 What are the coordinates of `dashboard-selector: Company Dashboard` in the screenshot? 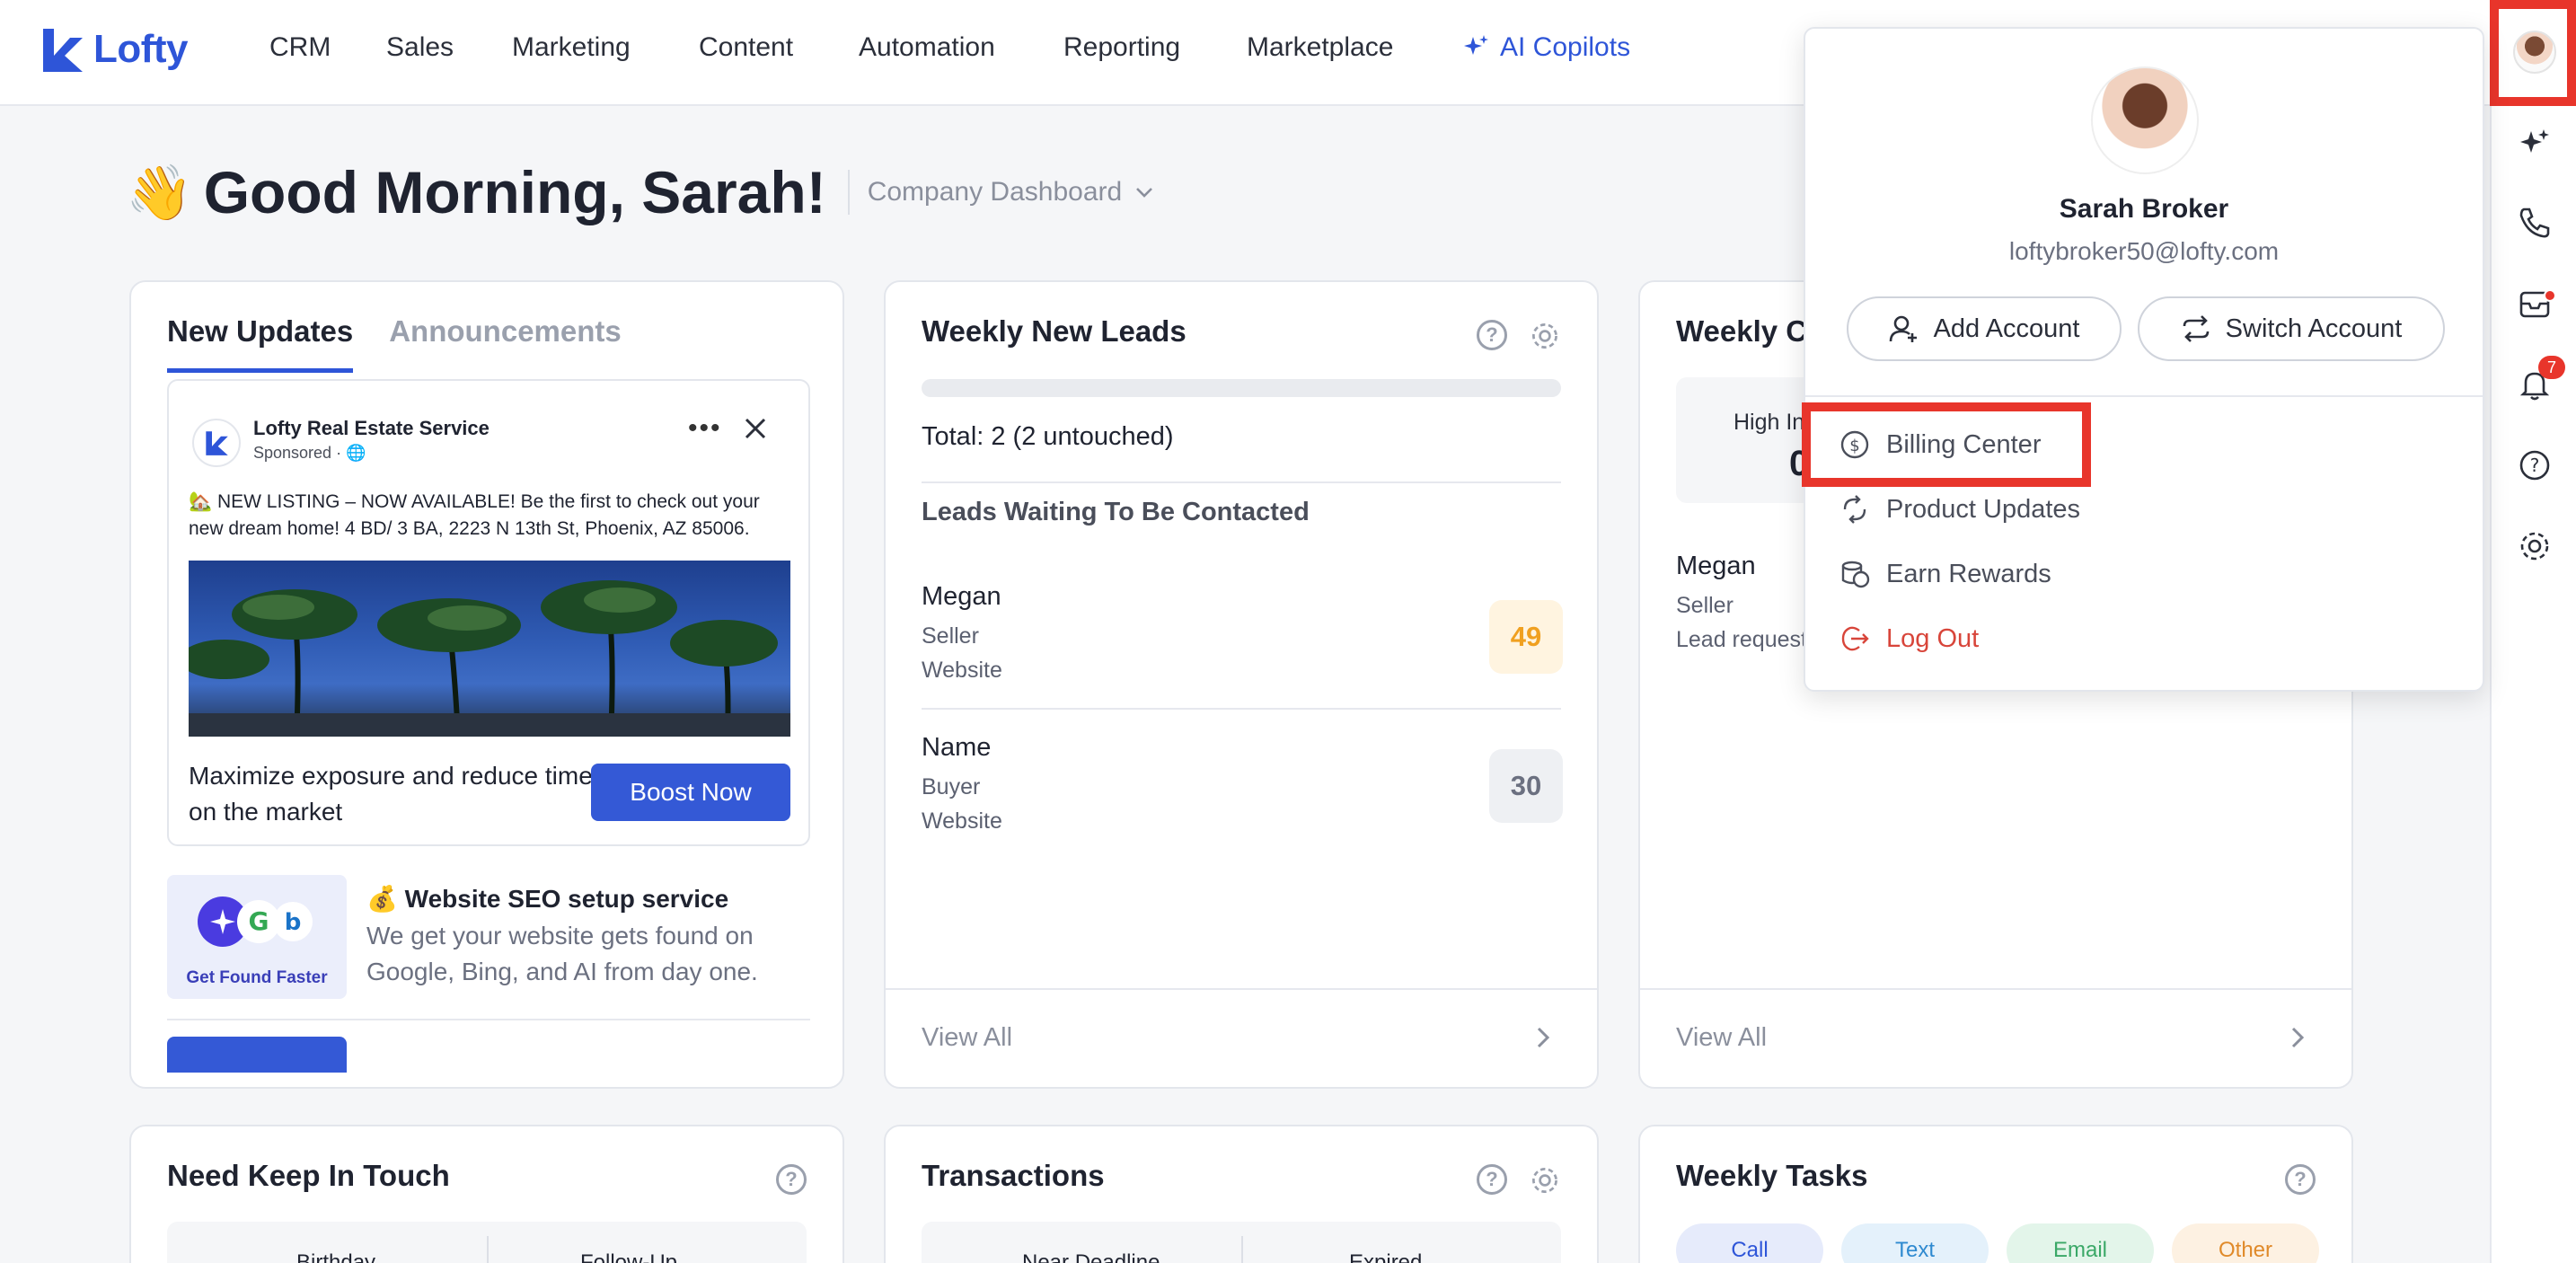 It's located at (1012, 192).